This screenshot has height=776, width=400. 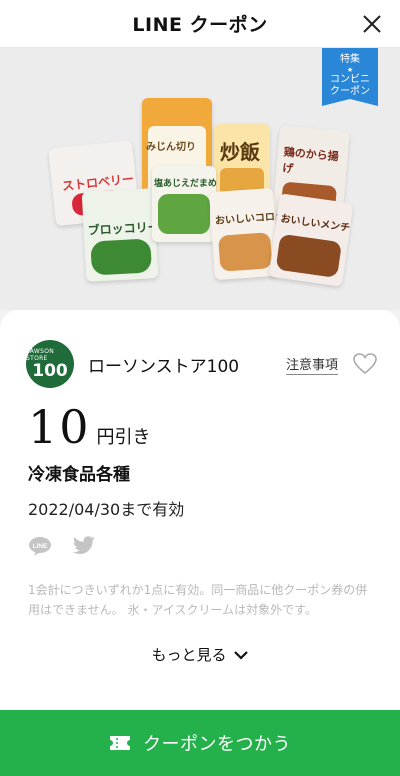 I want to click on ticket-icon, so click(x=120, y=743).